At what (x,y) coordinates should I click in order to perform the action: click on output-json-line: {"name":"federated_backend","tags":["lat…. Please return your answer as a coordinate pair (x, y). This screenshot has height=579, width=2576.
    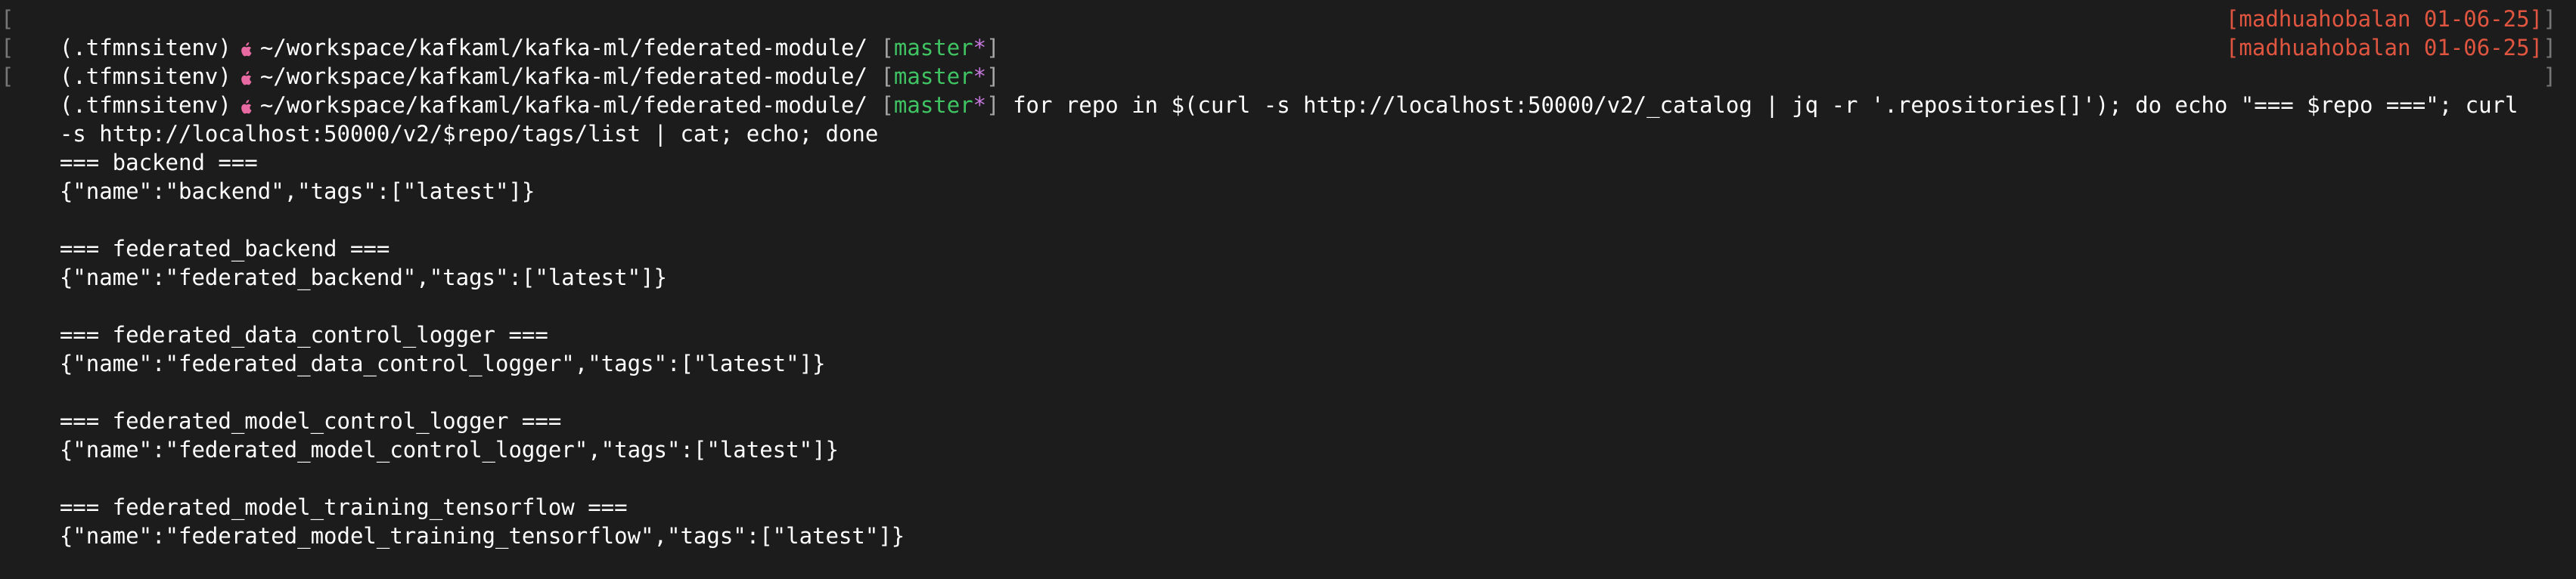
    Looking at the image, I should click on (1284, 262).